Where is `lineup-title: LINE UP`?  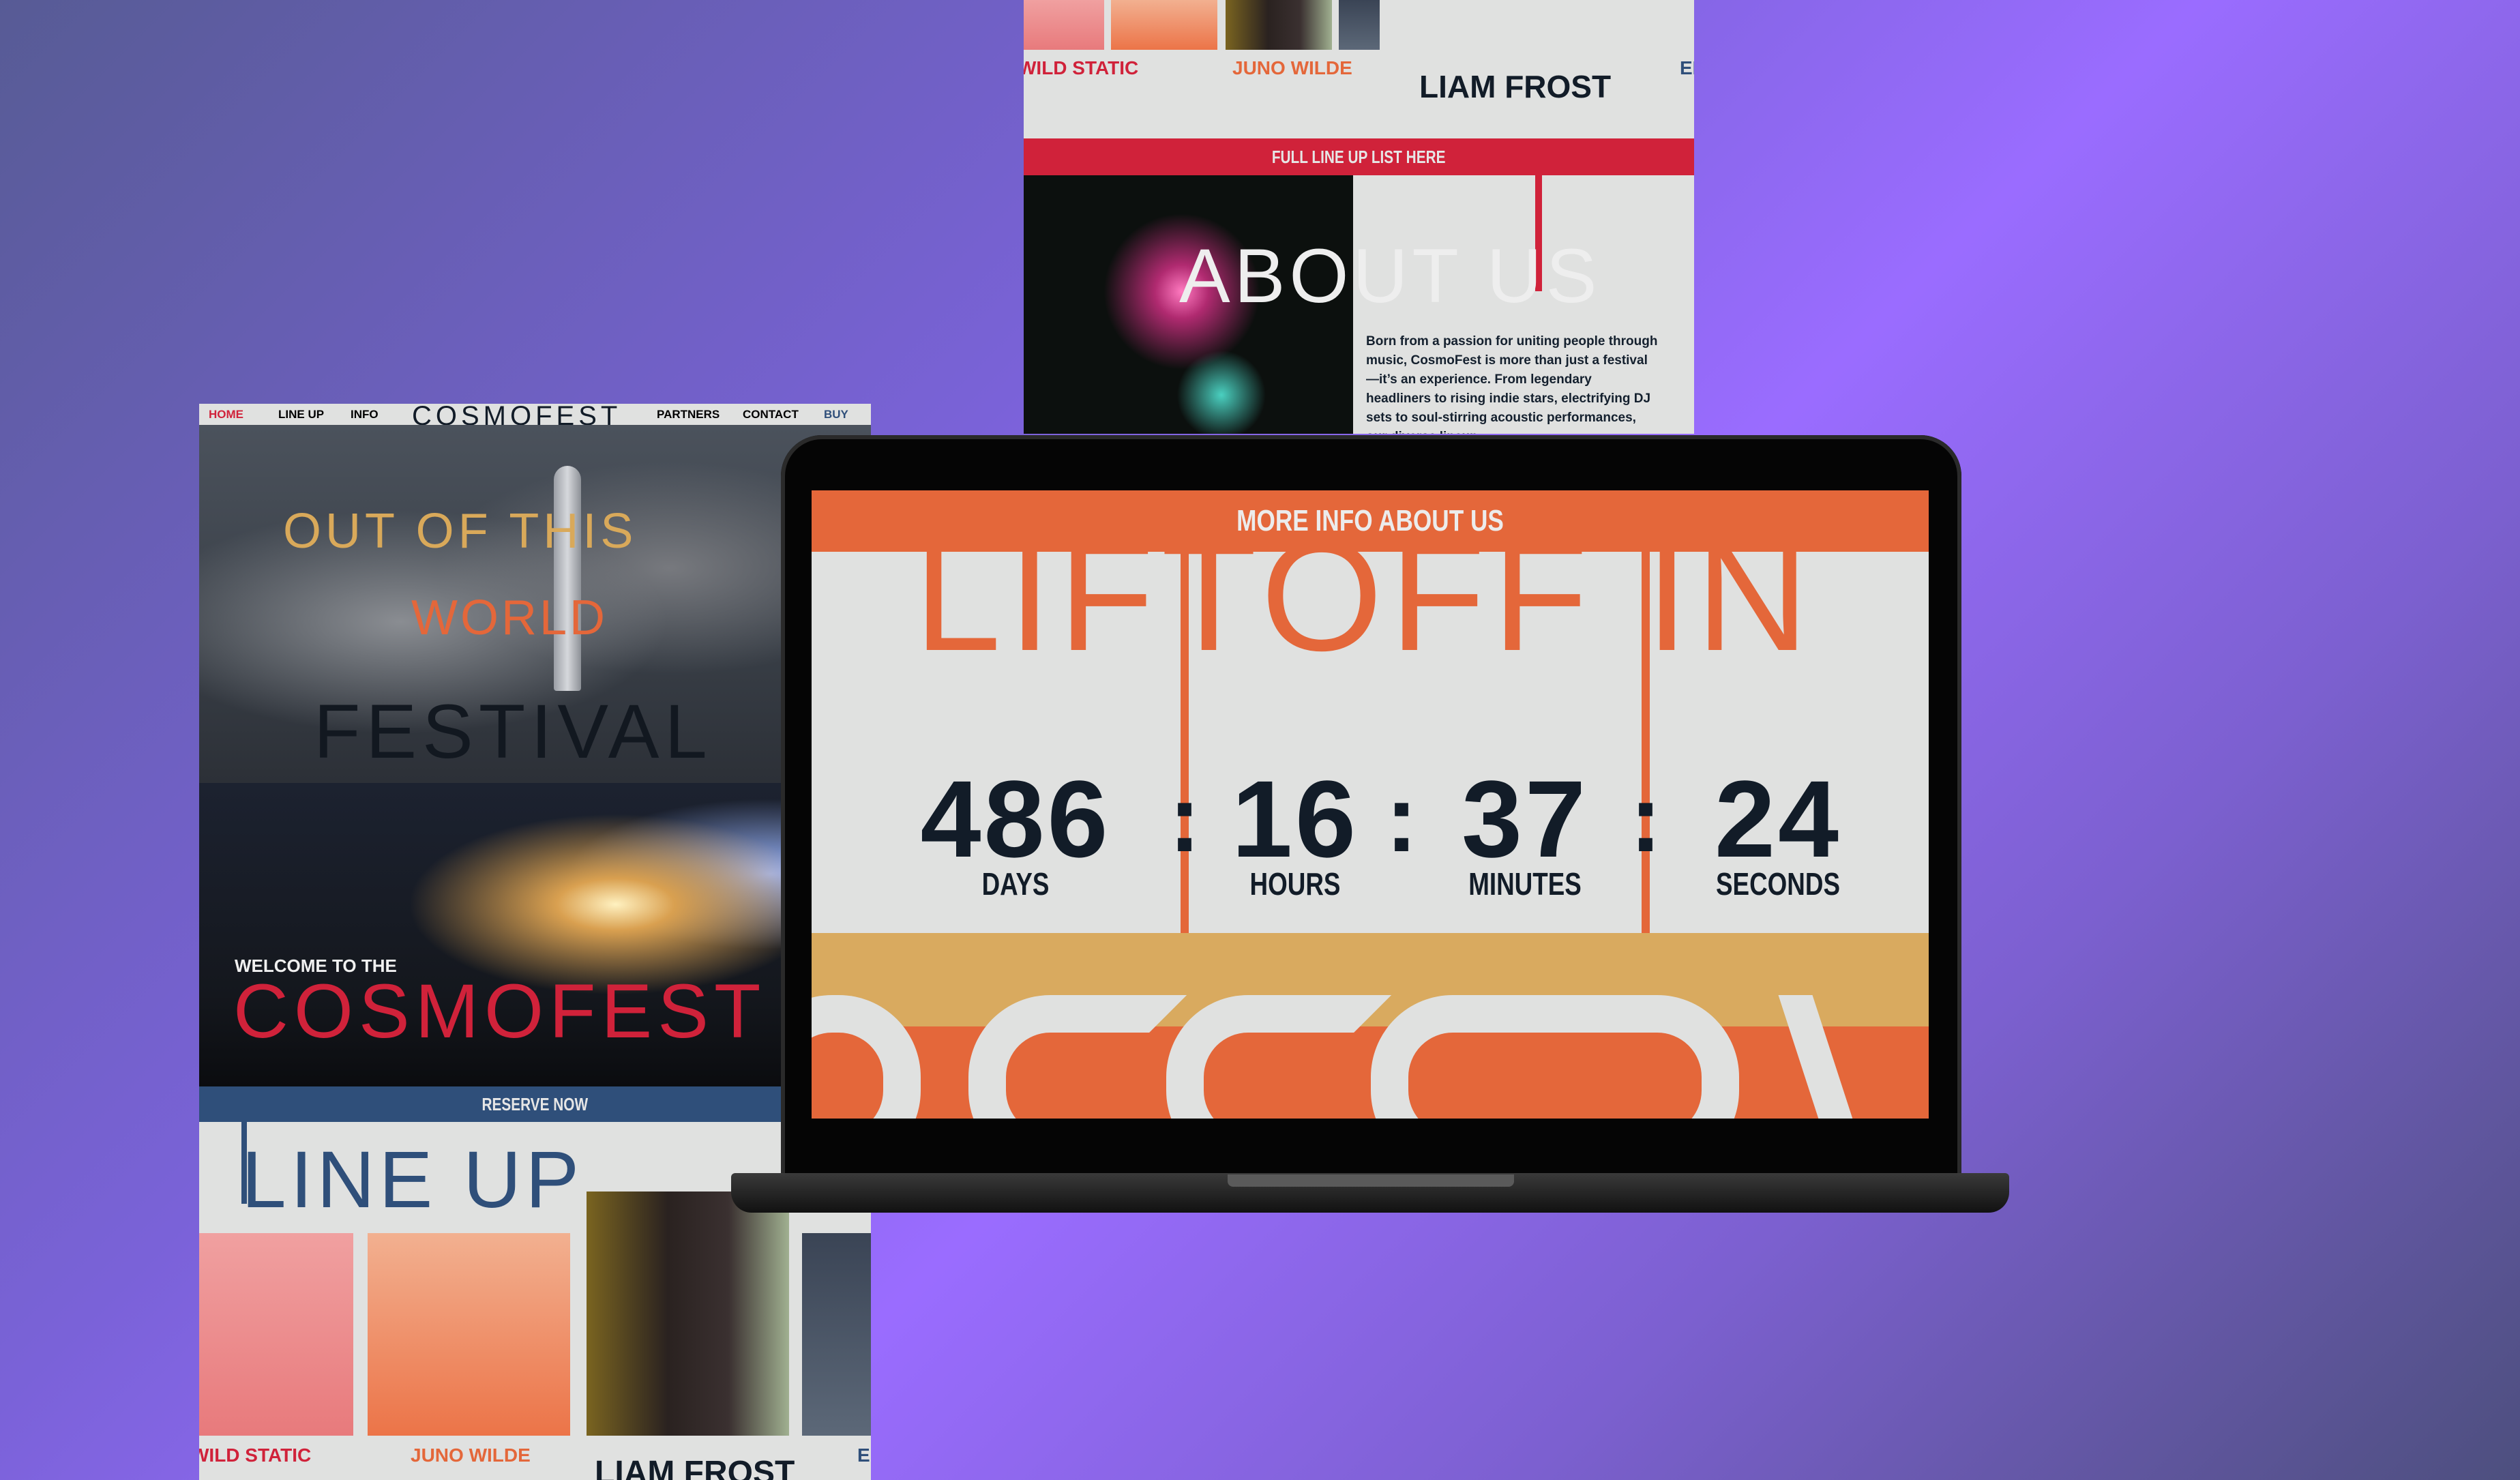
lineup-title: LINE UP is located at coordinates (412, 1180).